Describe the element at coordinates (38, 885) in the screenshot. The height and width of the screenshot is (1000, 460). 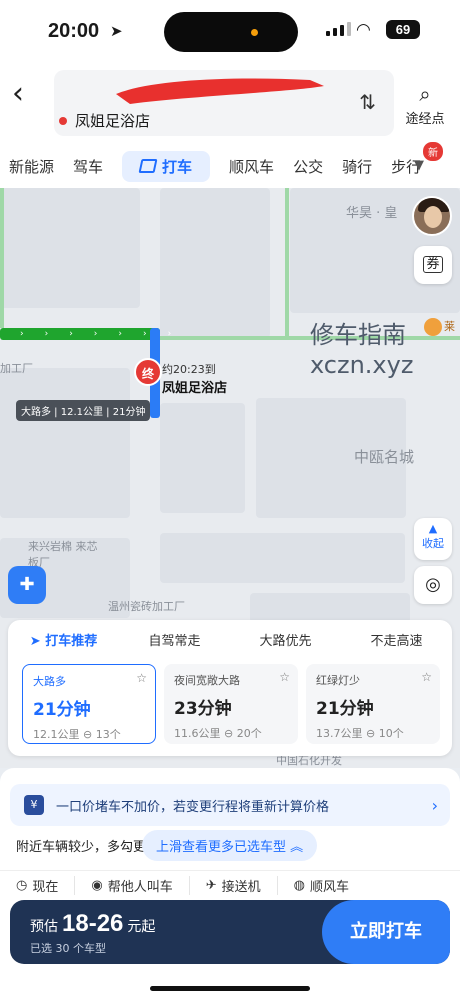
I see `service-now: ◷ 现在` at that location.